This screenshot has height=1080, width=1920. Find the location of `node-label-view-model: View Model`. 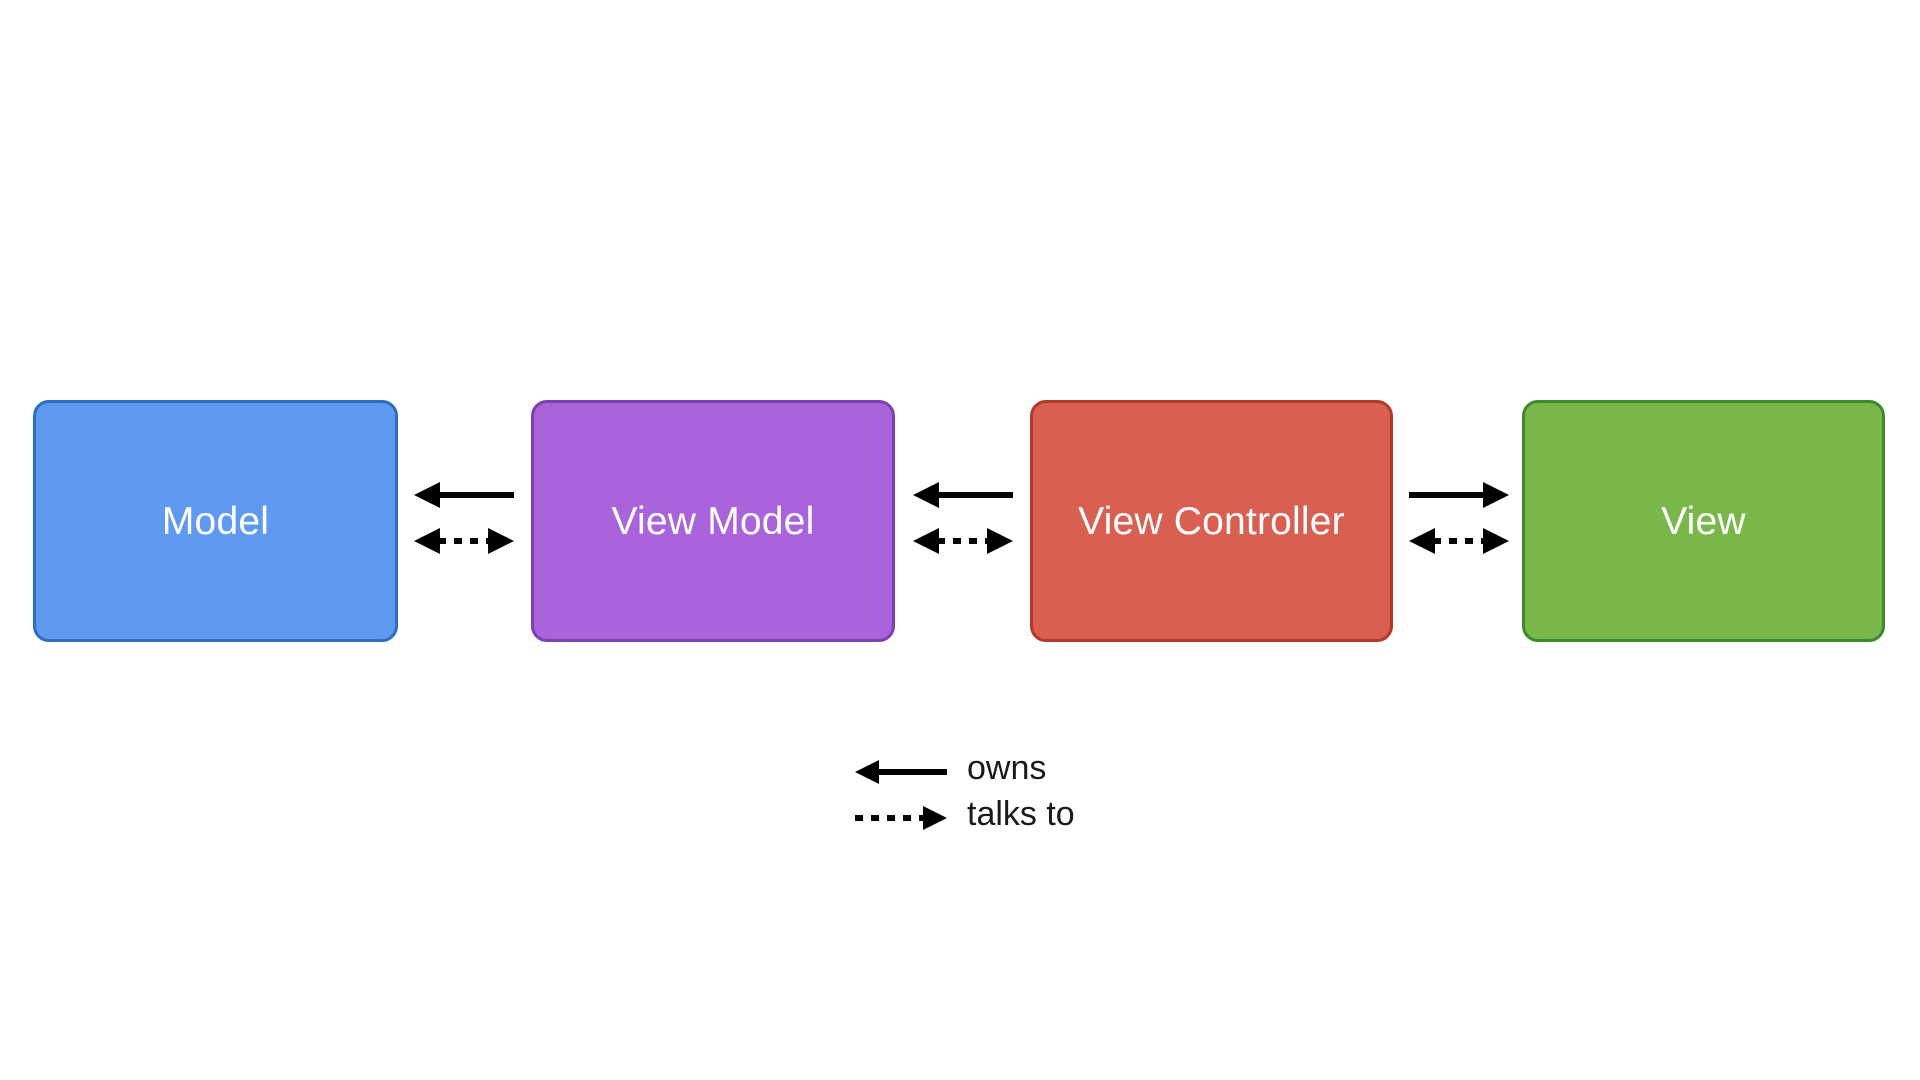

node-label-view-model: View Model is located at coordinates (713, 521).